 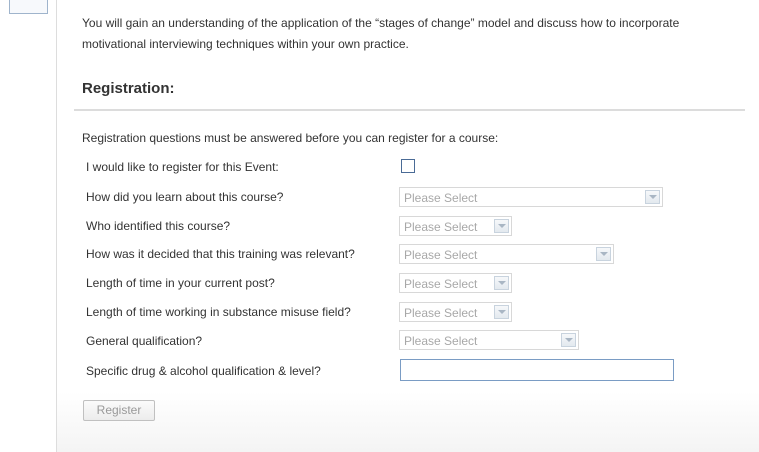 I want to click on learn-about-course-value: Please Select, so click(x=441, y=198).